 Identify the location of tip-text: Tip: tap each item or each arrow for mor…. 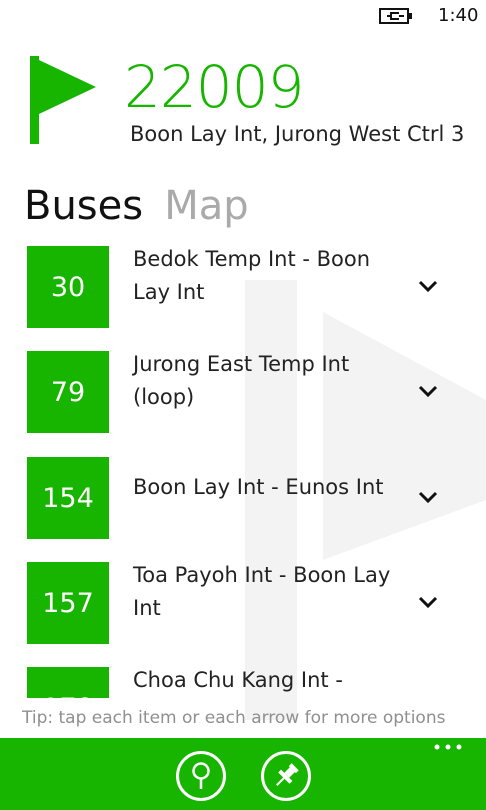
(234, 718).